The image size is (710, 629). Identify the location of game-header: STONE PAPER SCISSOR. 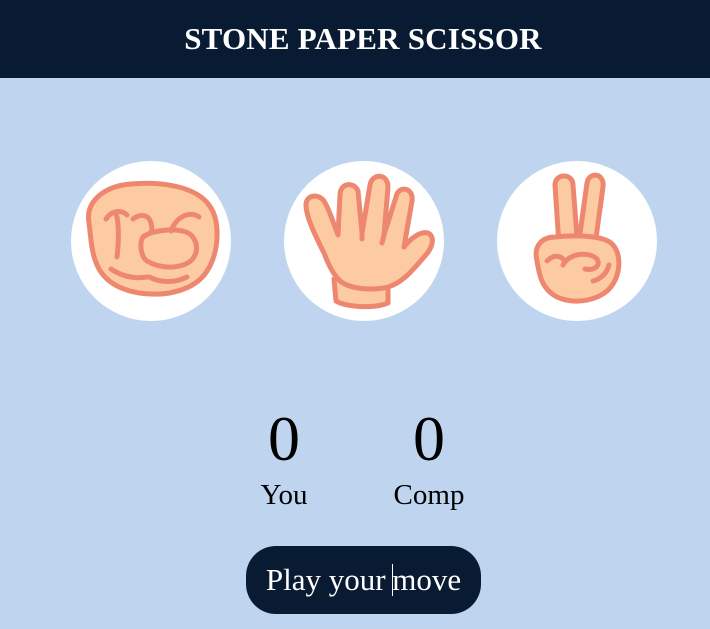
(355, 39).